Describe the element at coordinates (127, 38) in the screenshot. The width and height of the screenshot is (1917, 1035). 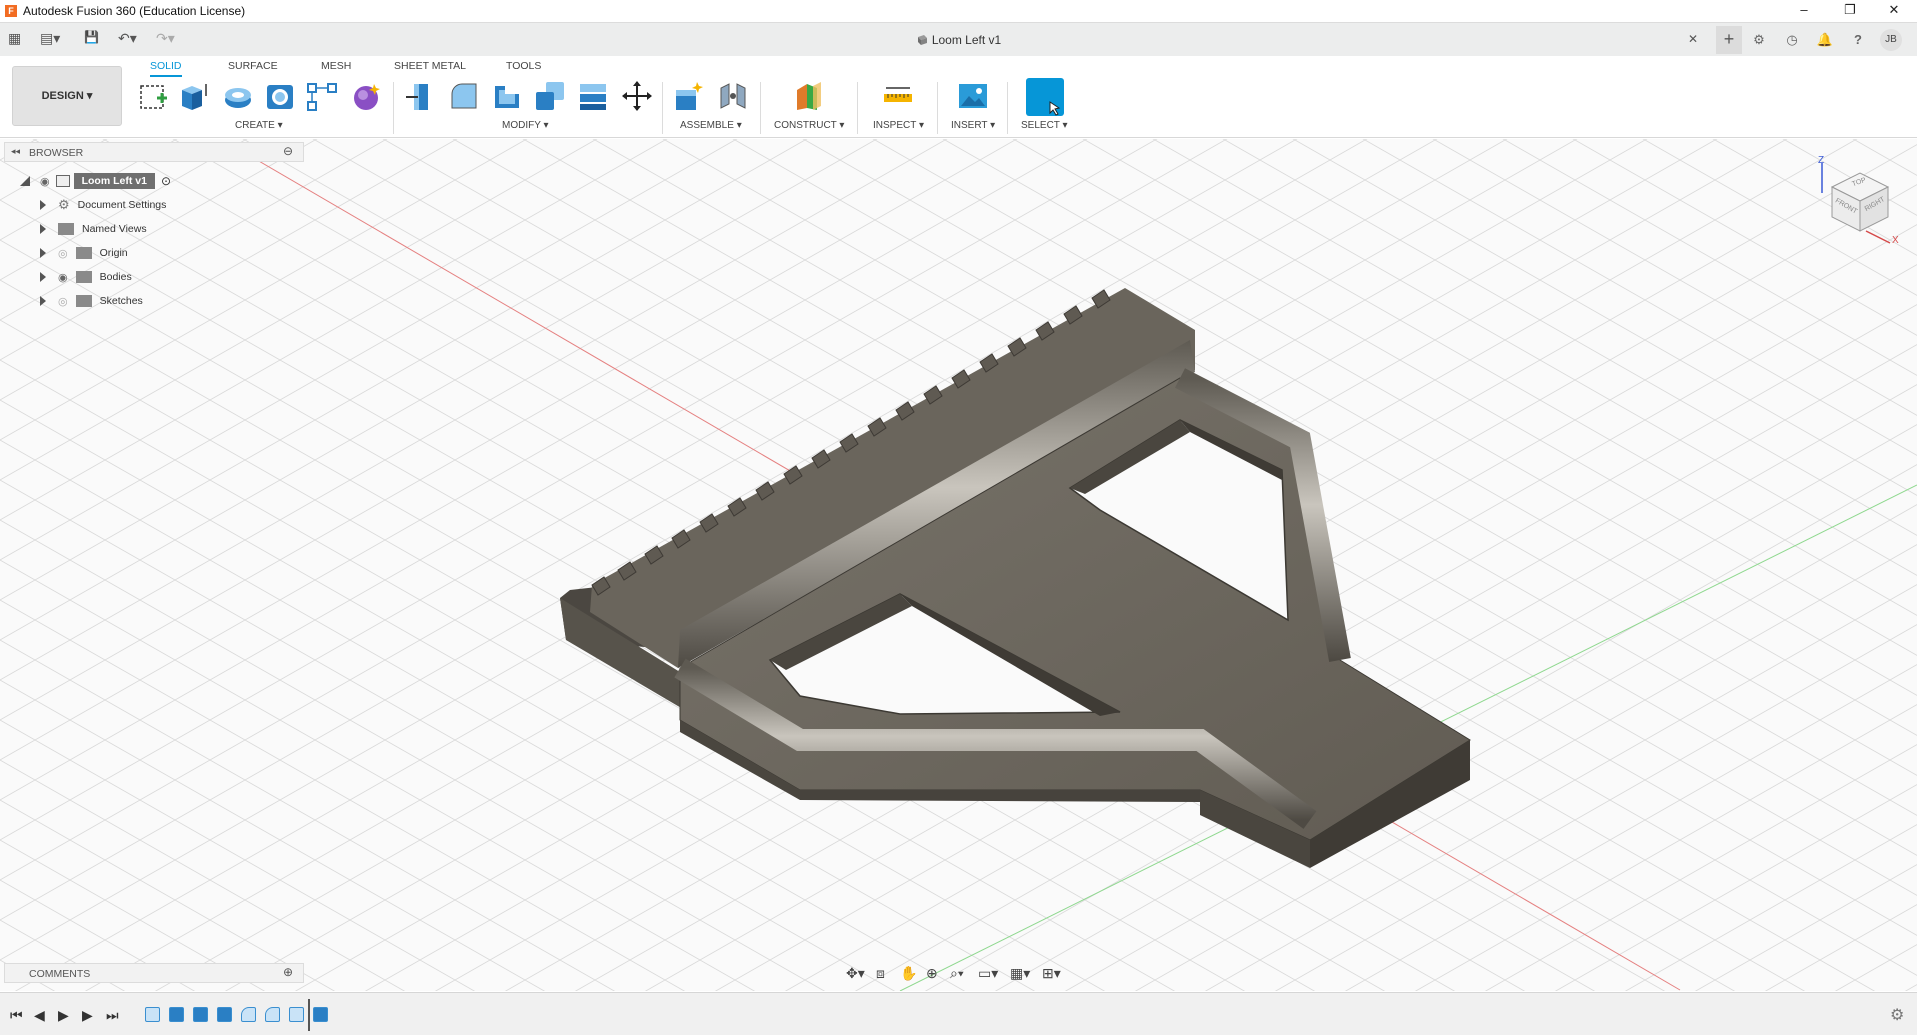
I see `undo-button: ↶▾` at that location.